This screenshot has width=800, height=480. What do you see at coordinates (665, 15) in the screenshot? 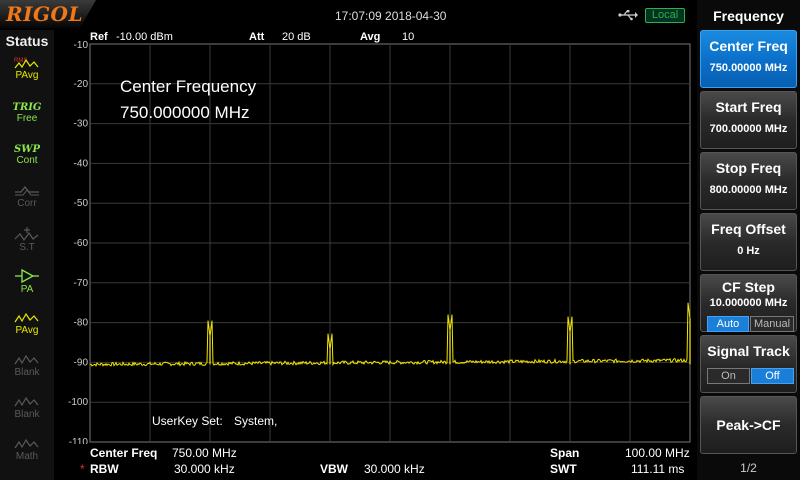
I see `local-badge: Local` at bounding box center [665, 15].